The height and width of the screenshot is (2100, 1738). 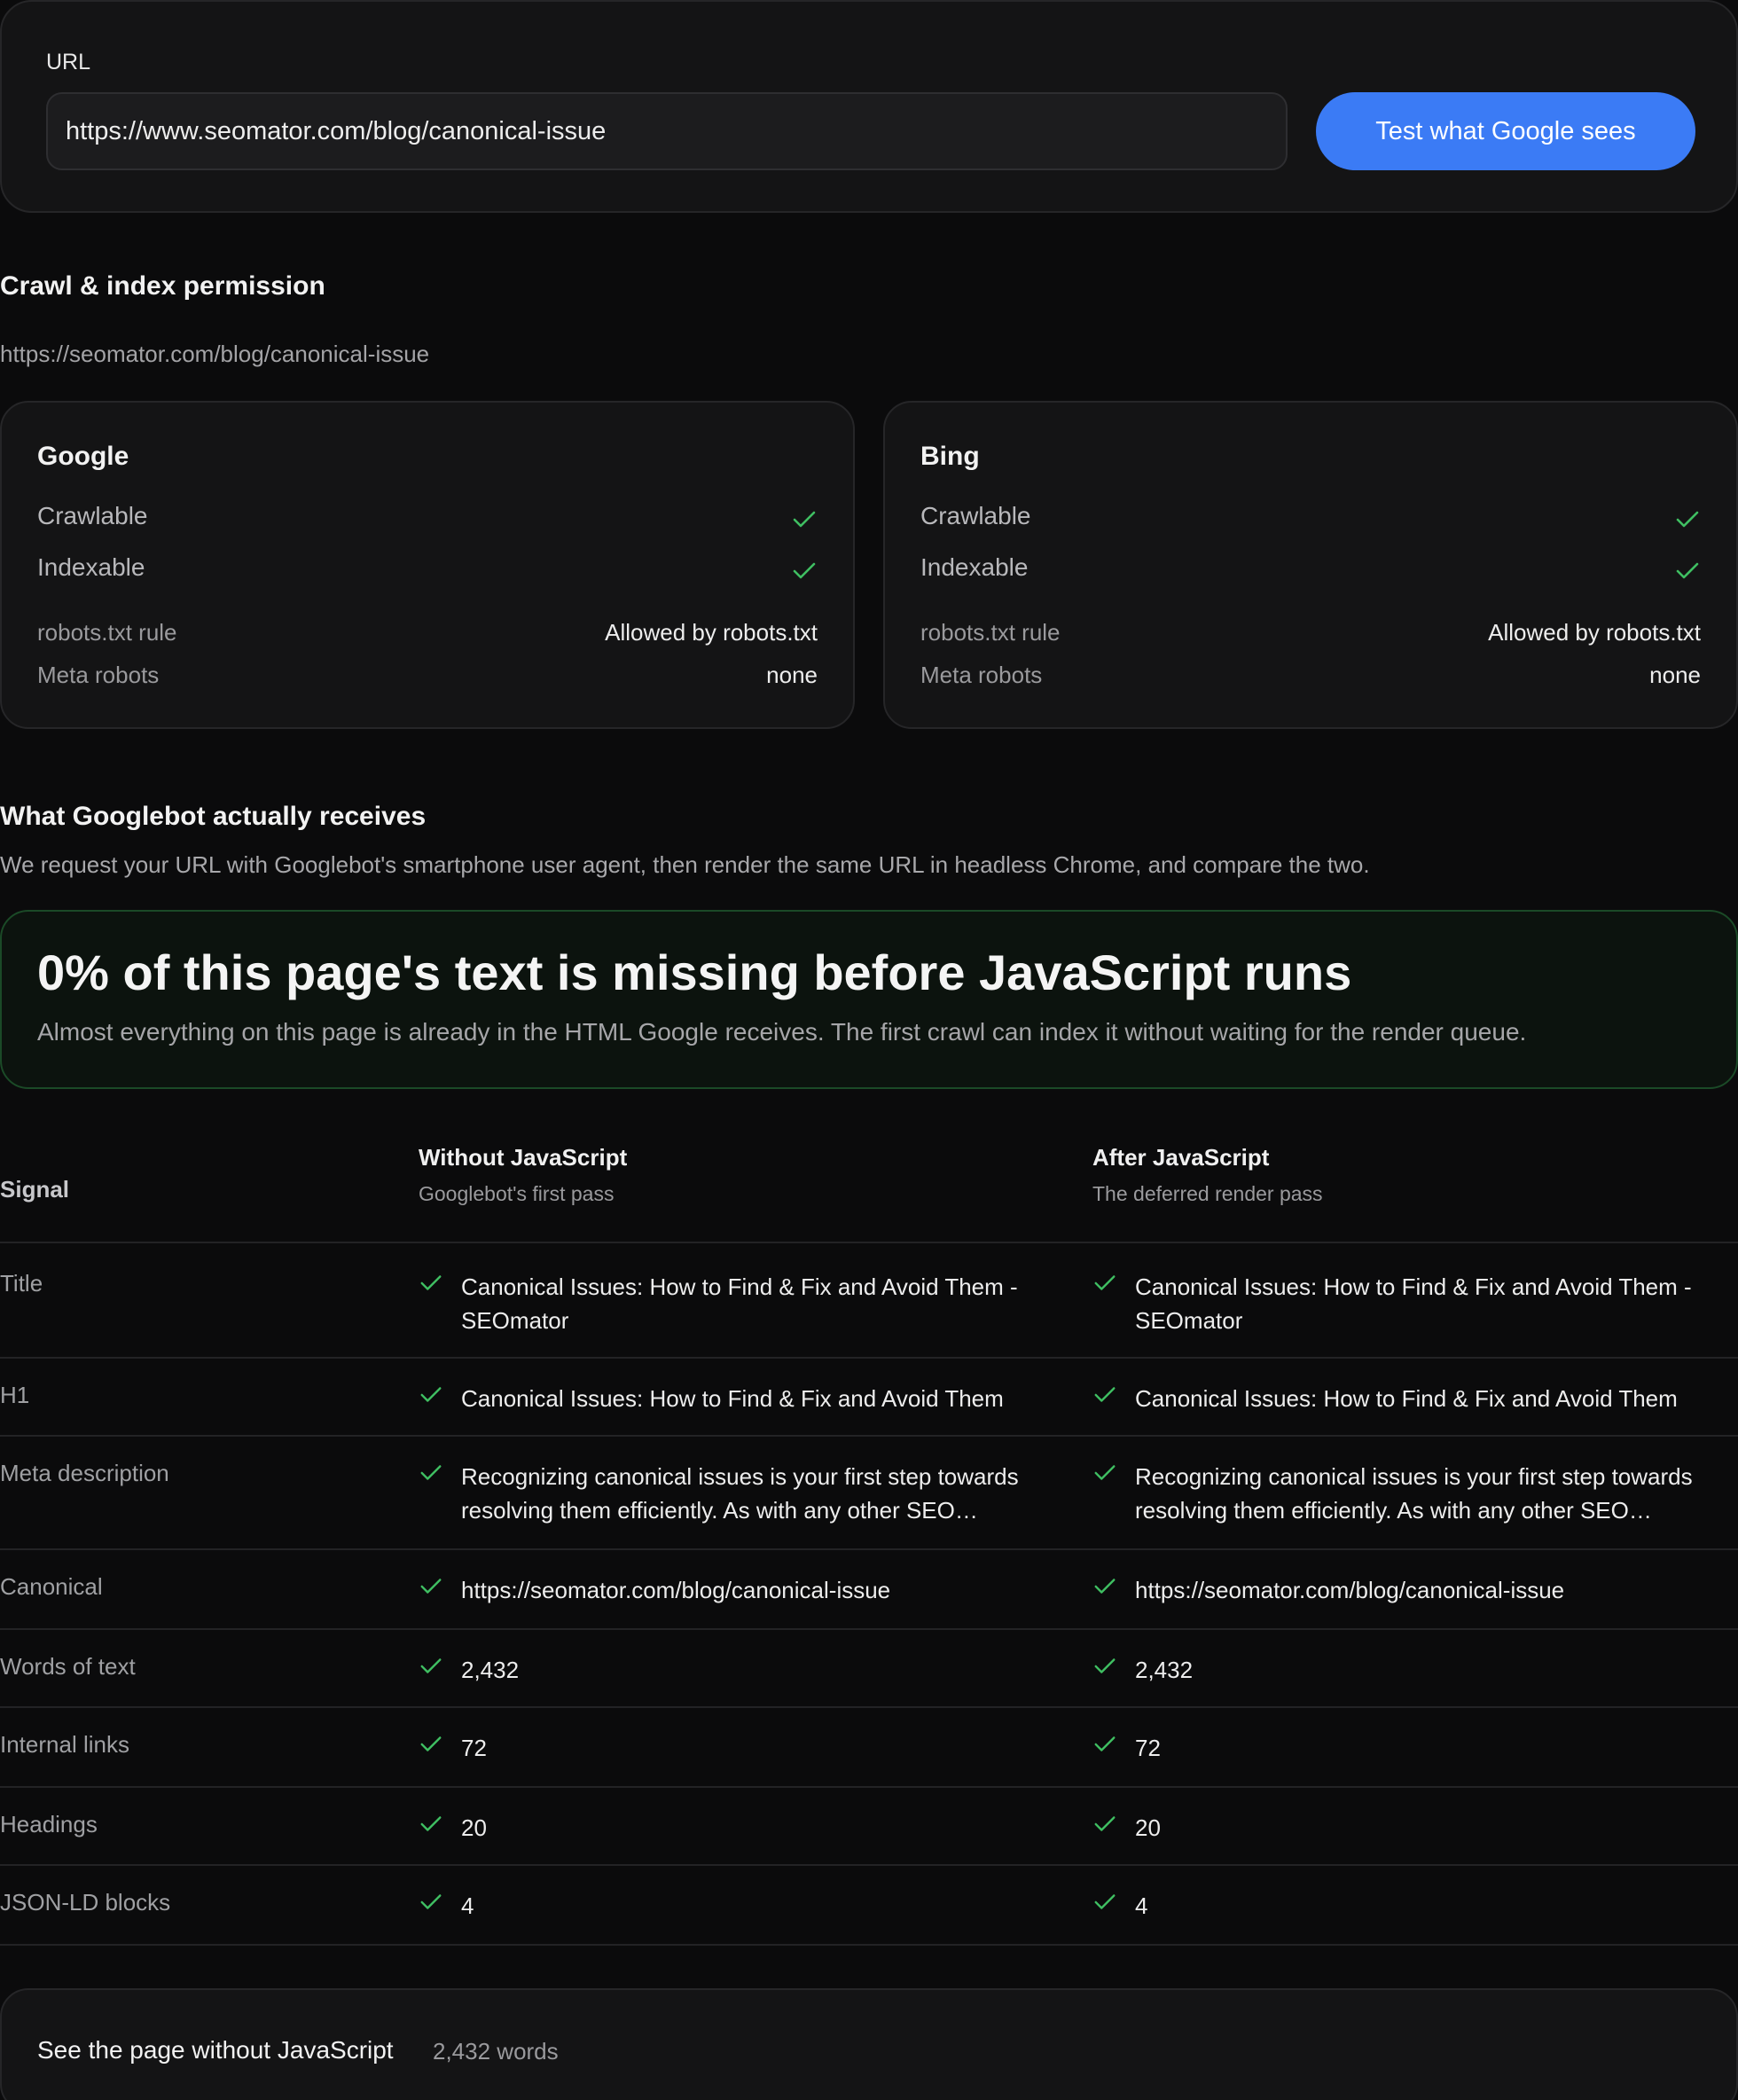 I want to click on row-label: JSON-LD blocks, so click(x=85, y=1902).